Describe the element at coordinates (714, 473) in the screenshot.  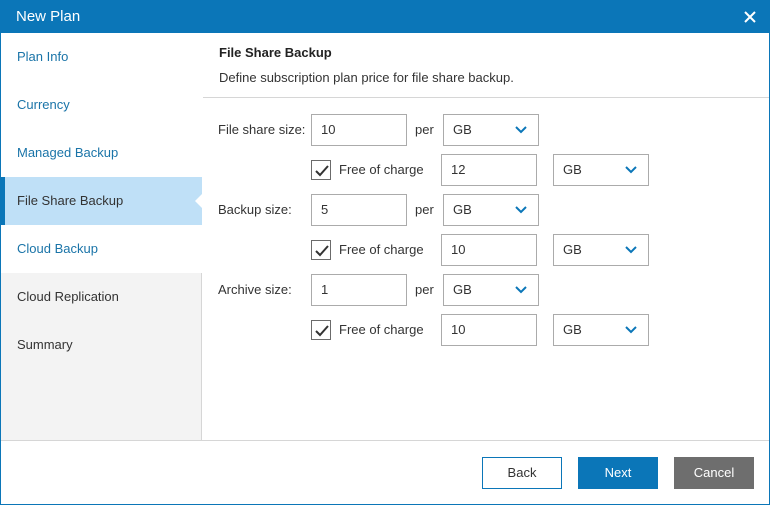
I see `cancel-button: Cancel` at that location.